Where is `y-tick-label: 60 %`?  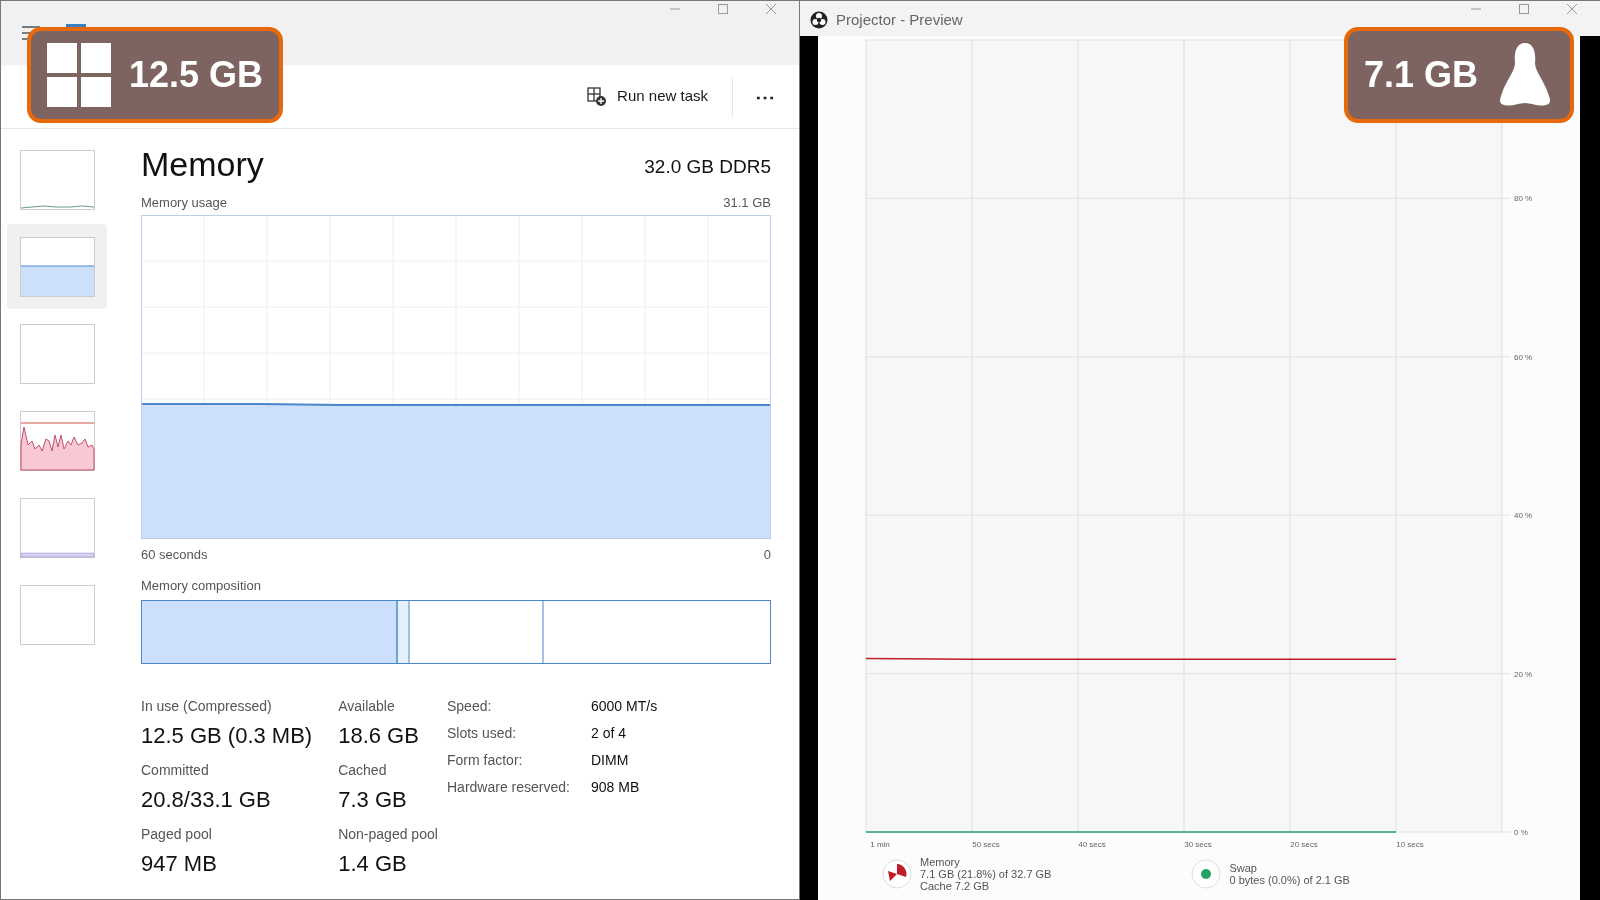
y-tick-label: 60 % is located at coordinates (1523, 357).